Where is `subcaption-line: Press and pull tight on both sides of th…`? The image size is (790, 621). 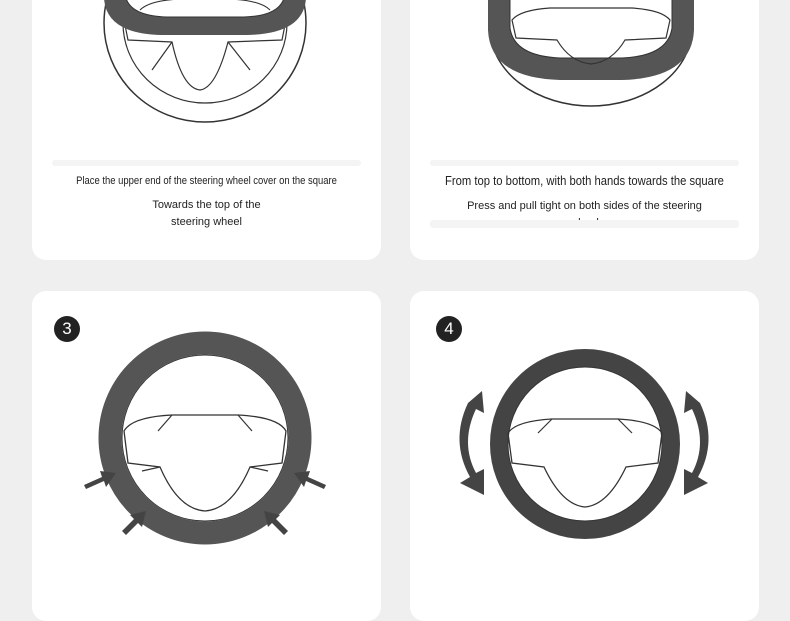 subcaption-line: Press and pull tight on both sides of th… is located at coordinates (584, 206).